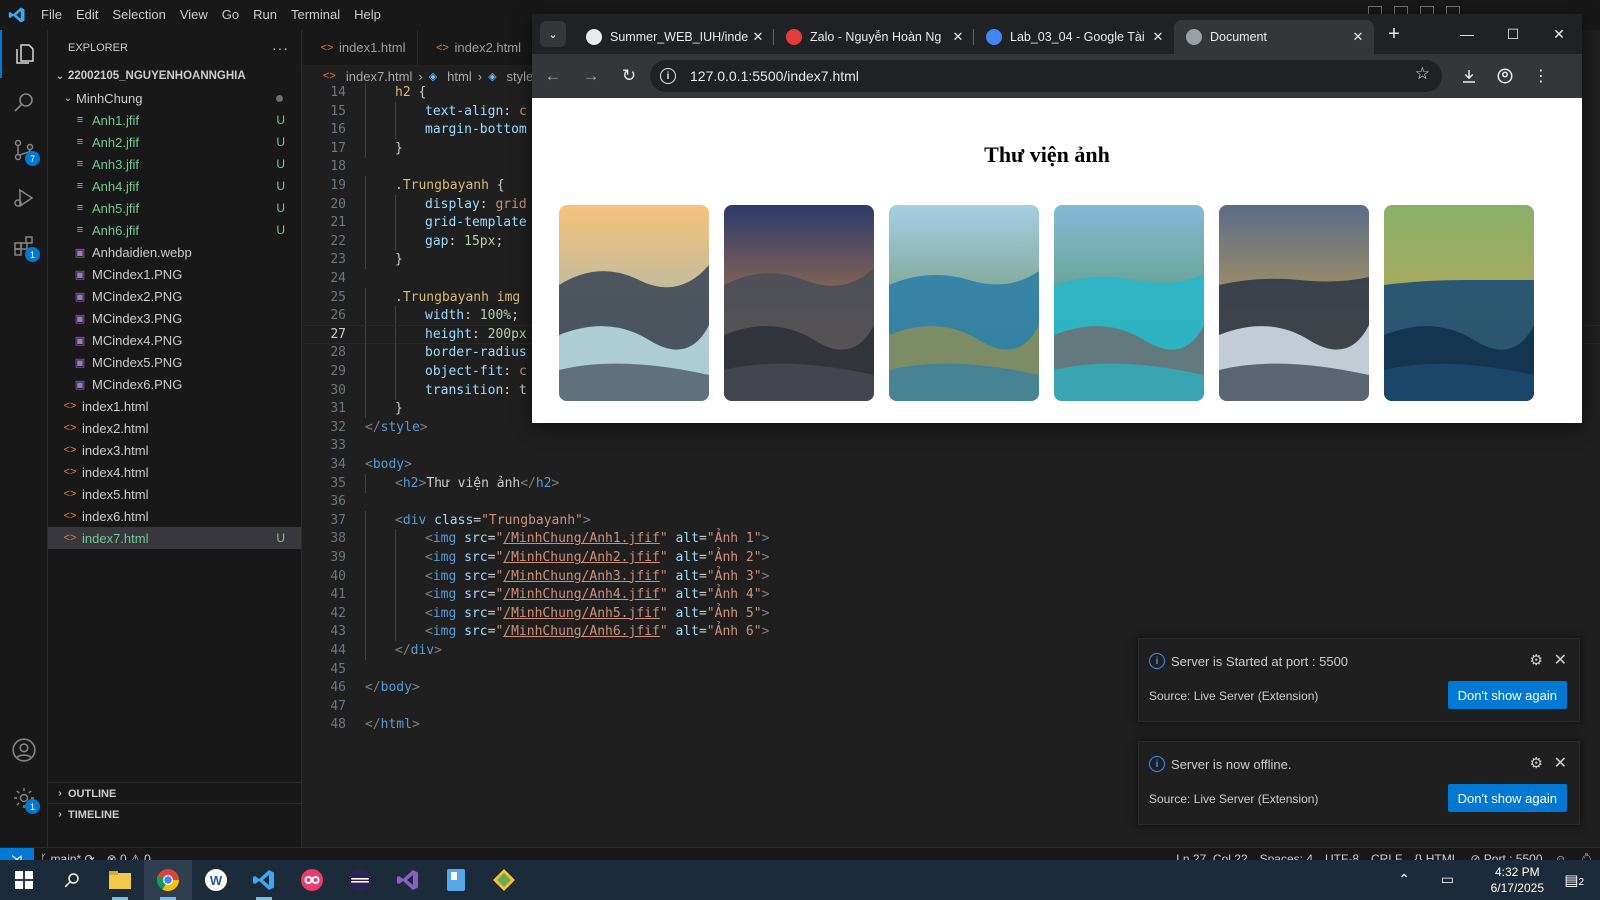 This screenshot has width=1600, height=900. What do you see at coordinates (174, 516) in the screenshot?
I see `file-item: <> index6.html` at bounding box center [174, 516].